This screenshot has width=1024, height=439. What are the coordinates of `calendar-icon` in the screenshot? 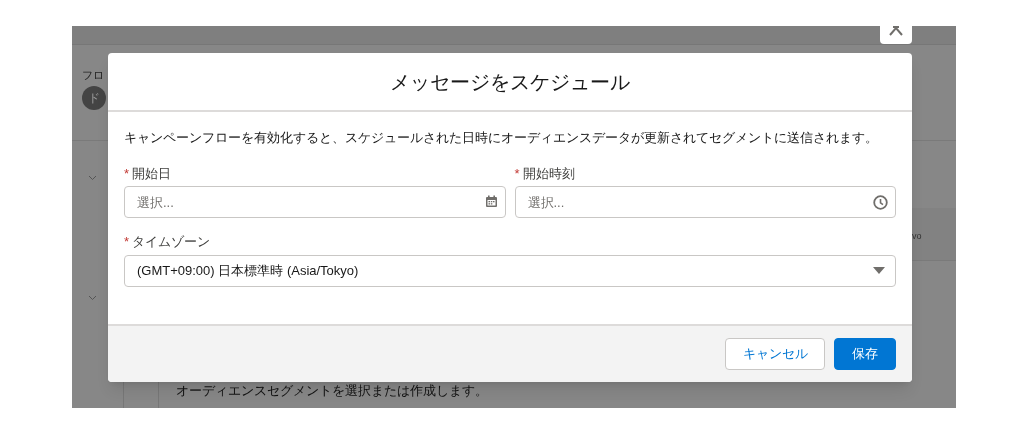 It's located at (491, 202).